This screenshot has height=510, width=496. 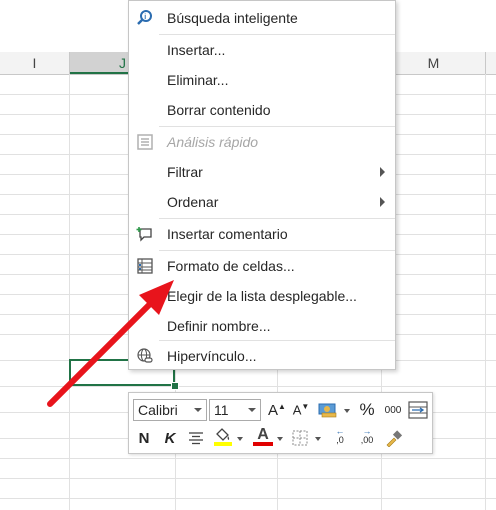 I want to click on column-header-i: I, so click(x=35, y=63).